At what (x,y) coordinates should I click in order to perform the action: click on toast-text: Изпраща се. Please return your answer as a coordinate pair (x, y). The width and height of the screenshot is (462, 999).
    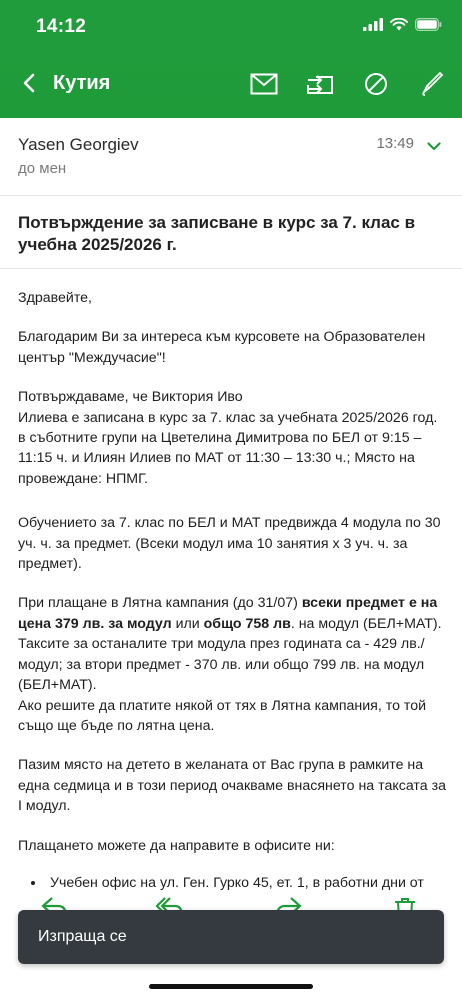
    Looking at the image, I should click on (82, 936).